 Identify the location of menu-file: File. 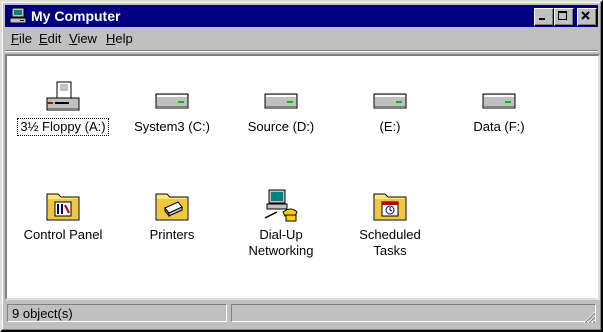
(21, 39).